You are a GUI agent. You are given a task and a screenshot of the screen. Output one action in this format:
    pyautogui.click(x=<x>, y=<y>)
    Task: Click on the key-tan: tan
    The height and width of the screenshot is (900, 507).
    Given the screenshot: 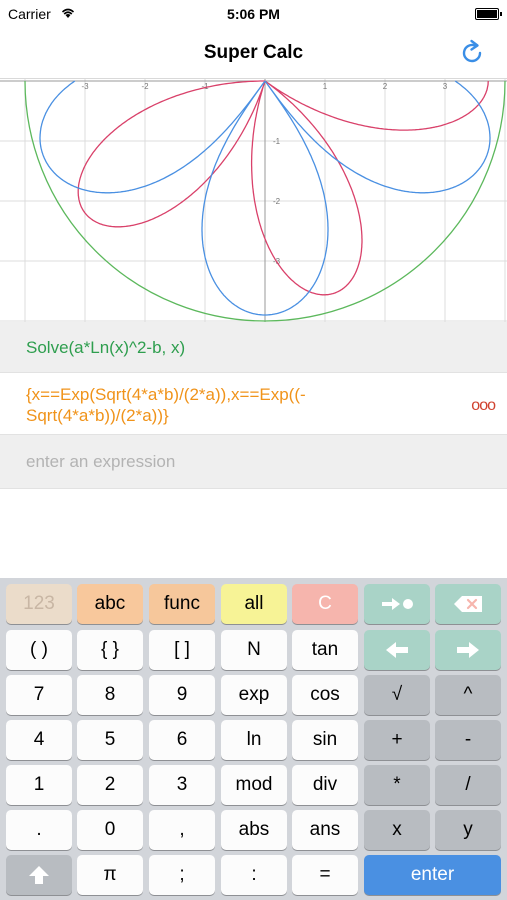 What is the action you would take?
    pyautogui.click(x=325, y=650)
    